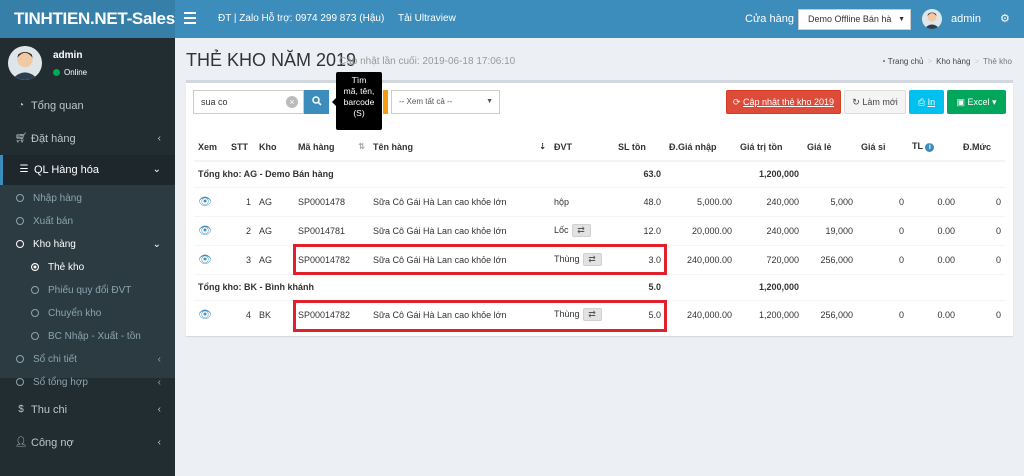 The height and width of the screenshot is (476, 1024). What do you see at coordinates (994, 102) in the screenshot?
I see `caret-down-icon: ▾` at bounding box center [994, 102].